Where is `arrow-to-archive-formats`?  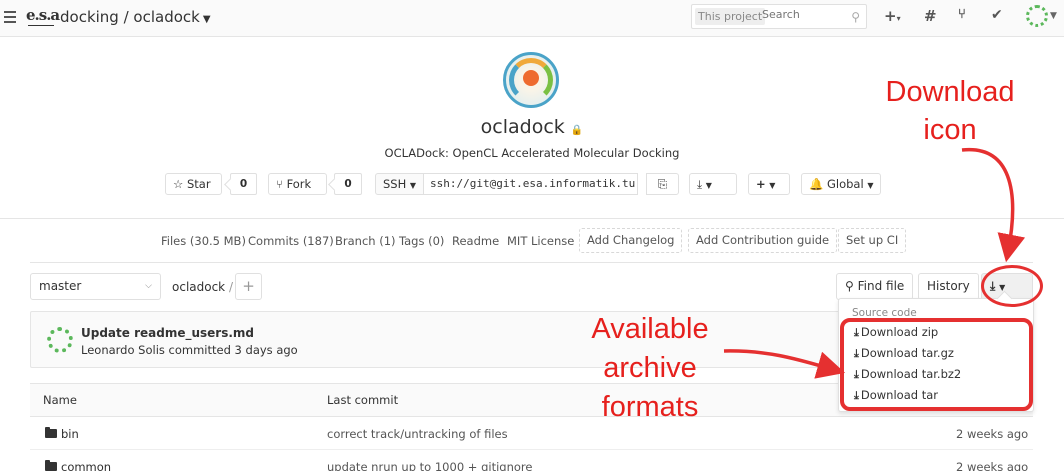 arrow-to-archive-formats is located at coordinates (784, 364).